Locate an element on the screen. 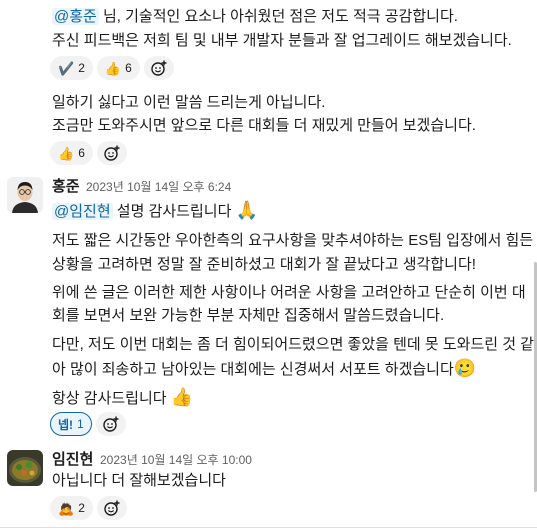  reaction-custom-neb: 넵! 1 is located at coordinates (71, 424).